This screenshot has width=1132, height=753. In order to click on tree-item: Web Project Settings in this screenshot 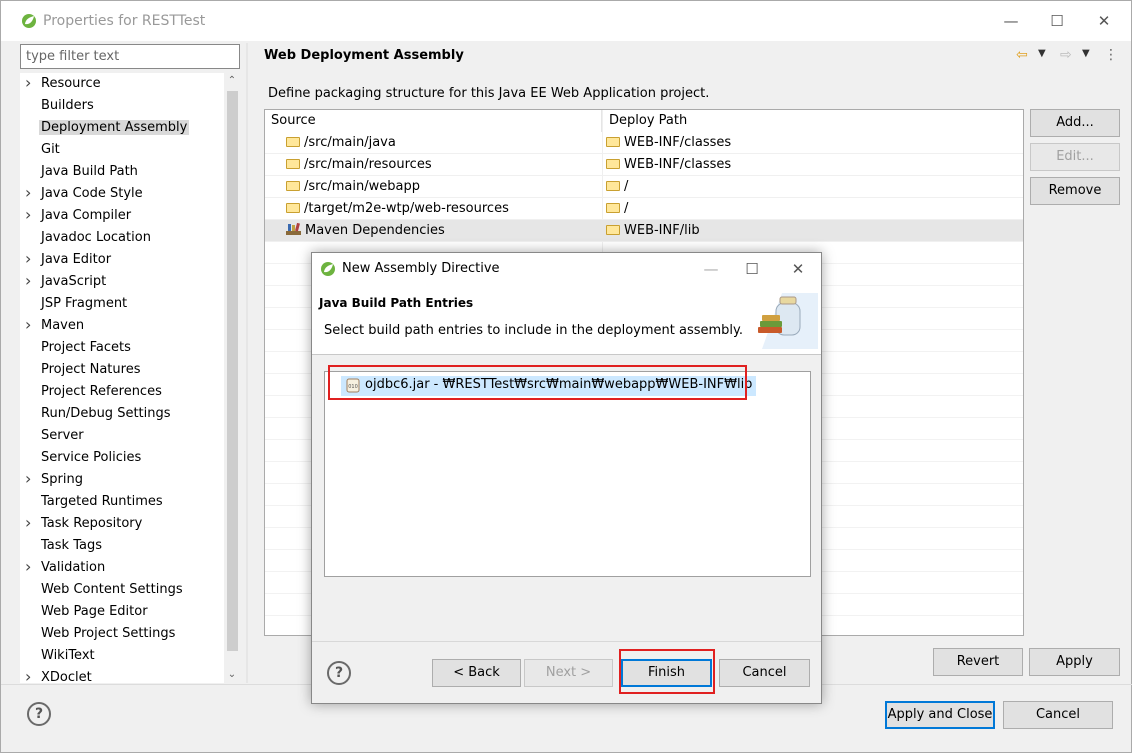, I will do `click(122, 634)`.